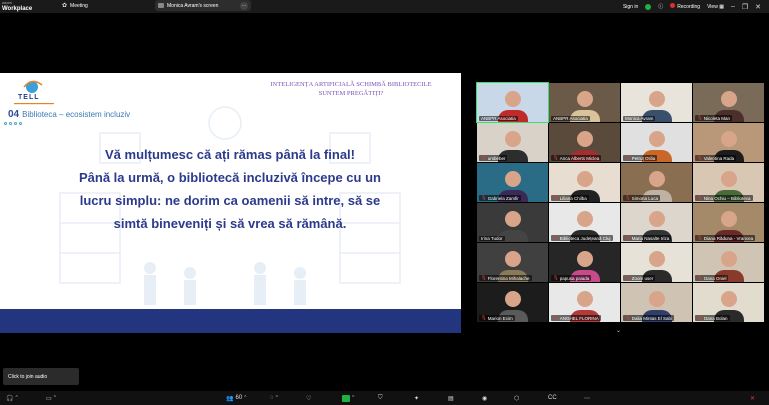  I want to click on participant-tile: 🎙 Florentina Mihalache, so click(512, 262).